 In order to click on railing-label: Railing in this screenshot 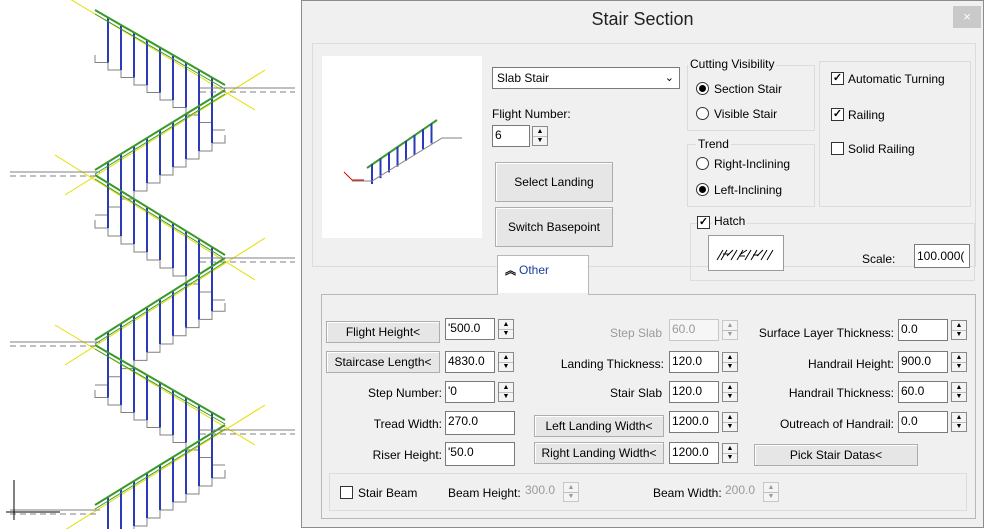, I will do `click(866, 115)`.